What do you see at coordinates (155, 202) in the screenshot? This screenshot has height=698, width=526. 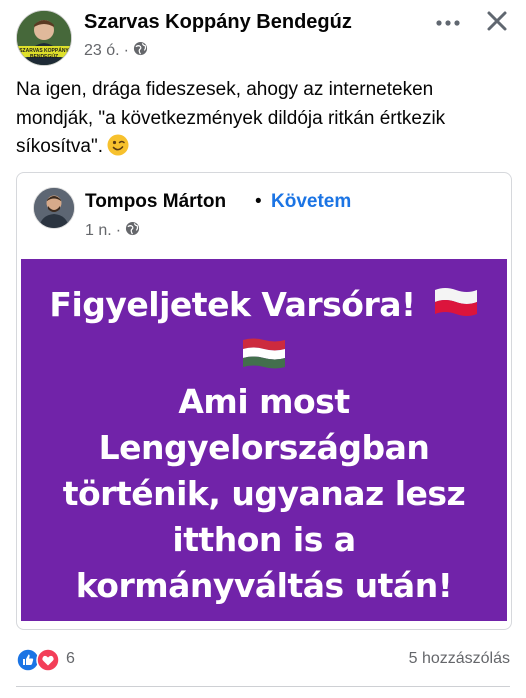 I see `shared-author-name: Tompos Márton` at bounding box center [155, 202].